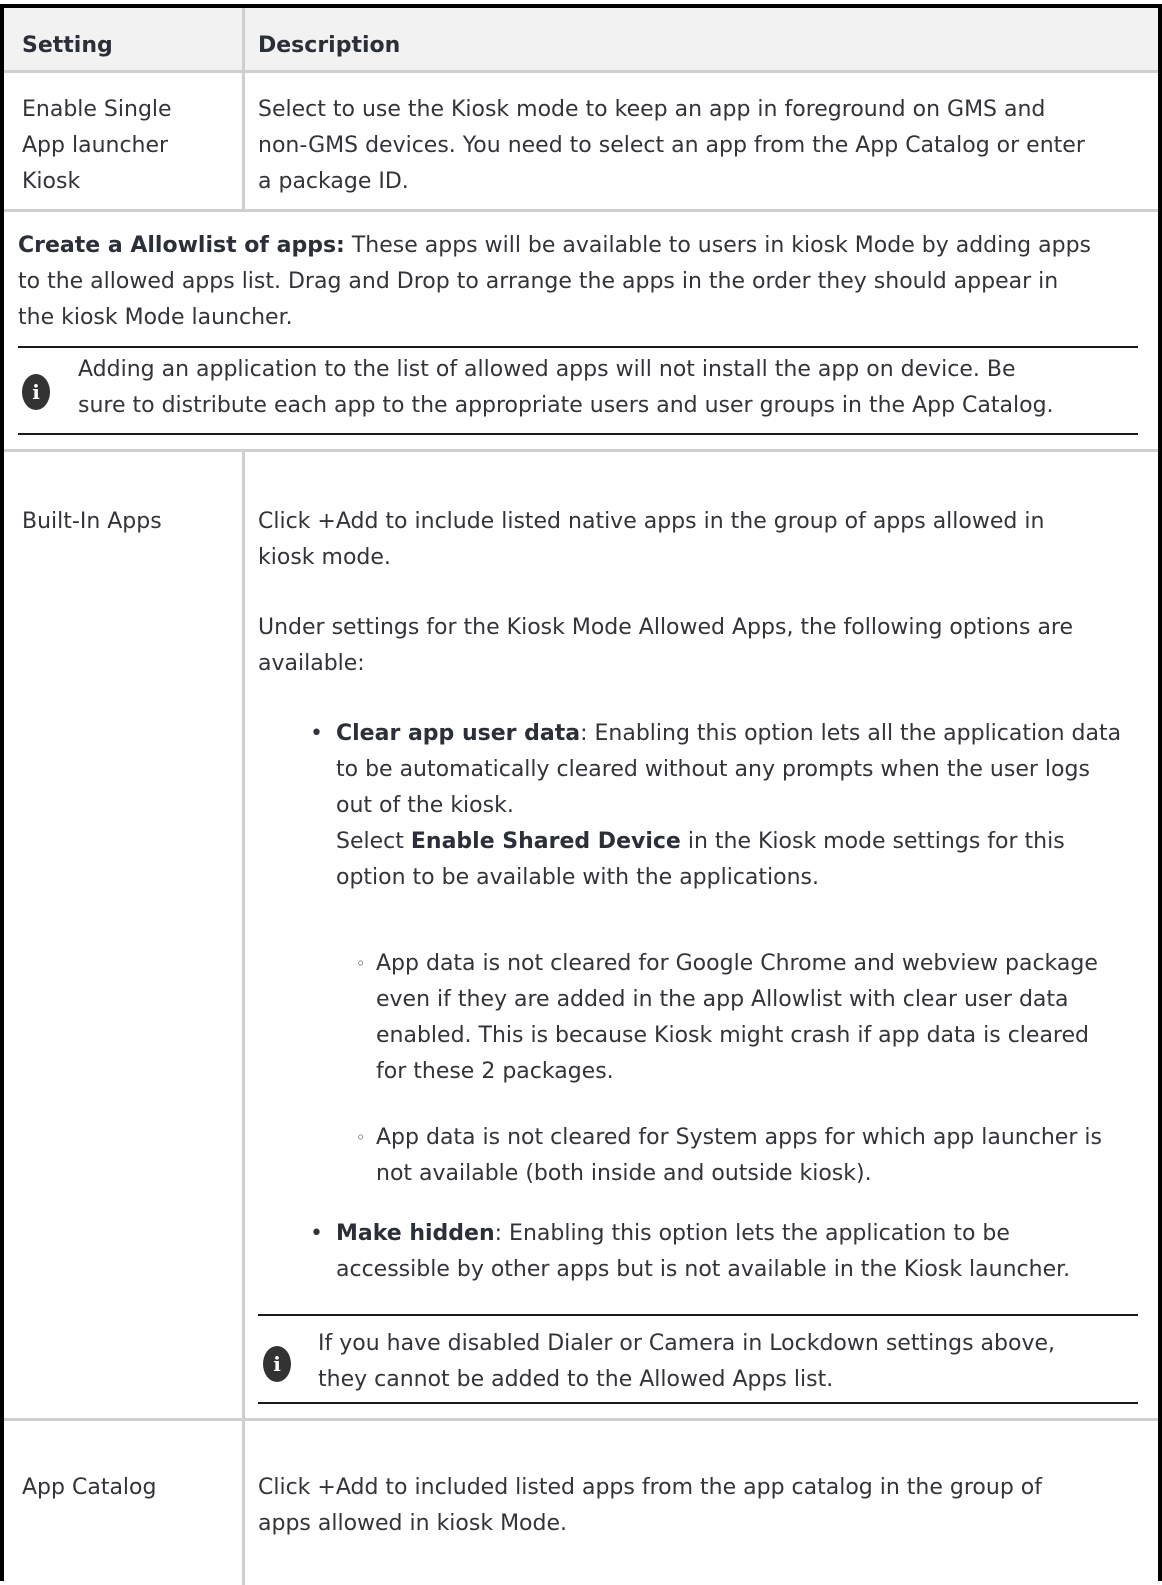  What do you see at coordinates (581, 71) in the screenshot?
I see `header-bottom-rule` at bounding box center [581, 71].